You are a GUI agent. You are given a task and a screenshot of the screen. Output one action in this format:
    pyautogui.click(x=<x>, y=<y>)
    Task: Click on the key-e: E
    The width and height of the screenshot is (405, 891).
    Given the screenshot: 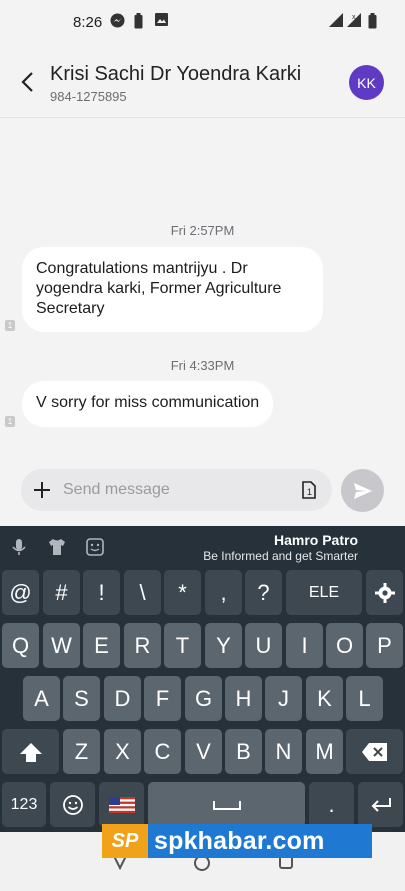 What is the action you would take?
    pyautogui.click(x=101, y=645)
    